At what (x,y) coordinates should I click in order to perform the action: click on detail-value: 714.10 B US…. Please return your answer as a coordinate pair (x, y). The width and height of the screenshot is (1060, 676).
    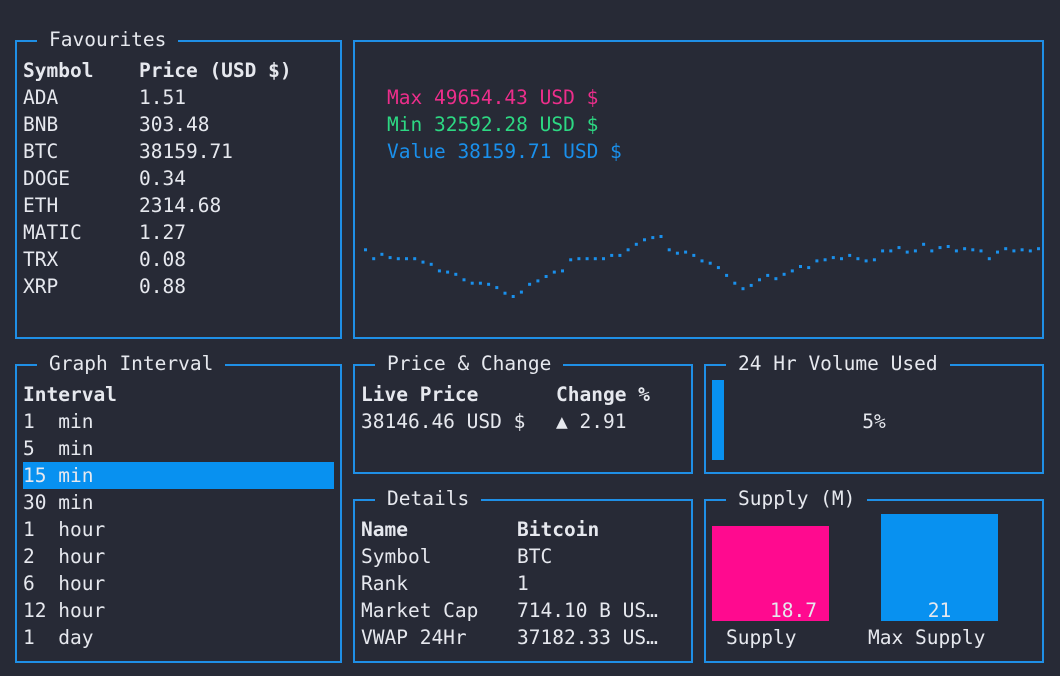
    Looking at the image, I should click on (587, 610).